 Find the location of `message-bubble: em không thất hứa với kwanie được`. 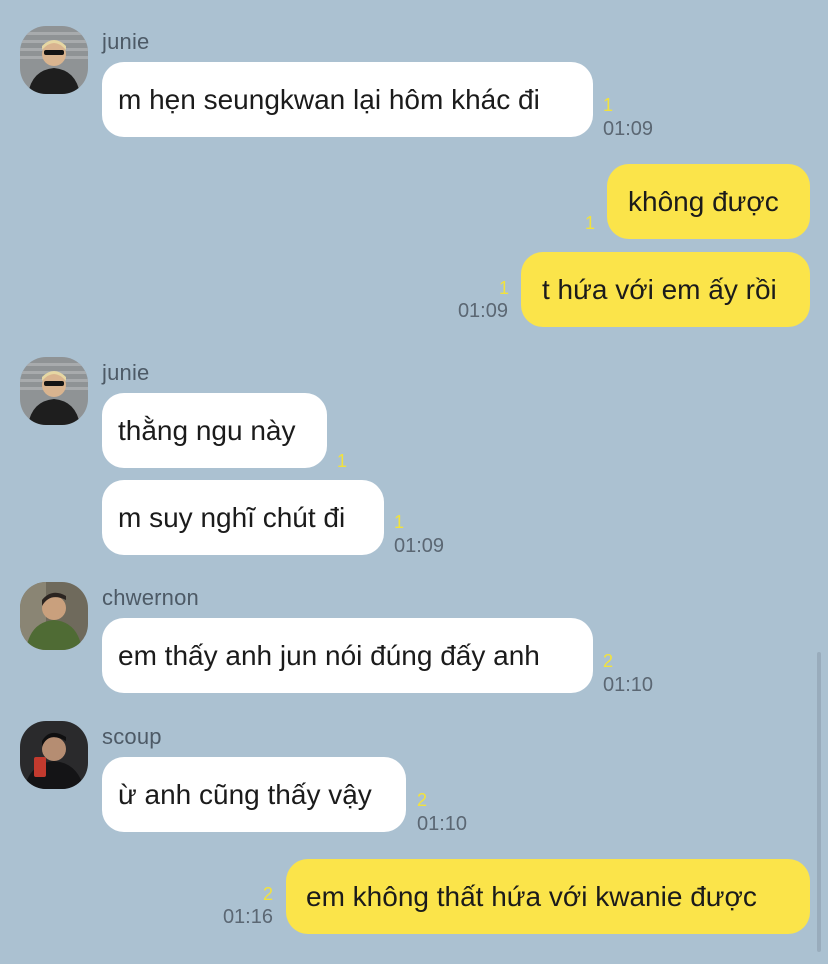

message-bubble: em không thất hứa với kwanie được is located at coordinates (548, 896).